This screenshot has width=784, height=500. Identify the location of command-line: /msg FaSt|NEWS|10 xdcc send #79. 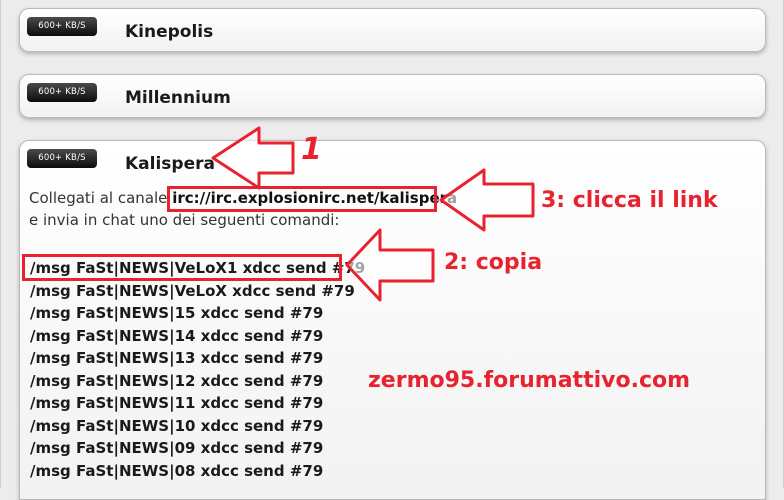
(176, 426).